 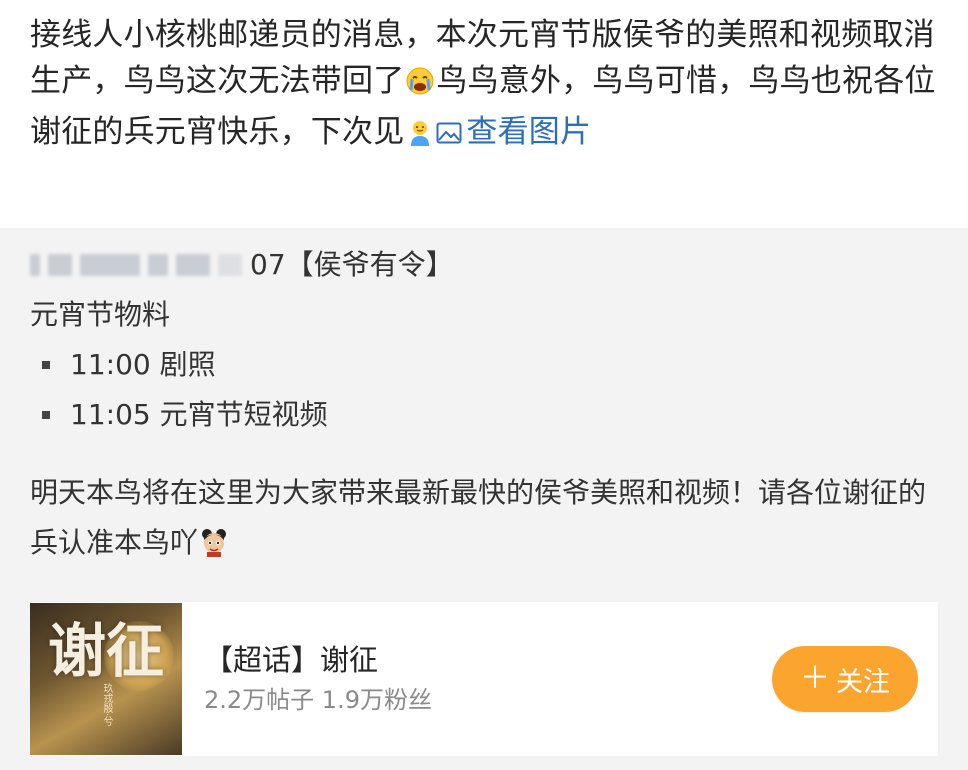 What do you see at coordinates (478, 517) in the screenshot?
I see `quote-body-text: 明天本鸟将在这里为大家带来最新最快的侯爷美照和视频！请各位谢征的兵认准本鸟吖` at bounding box center [478, 517].